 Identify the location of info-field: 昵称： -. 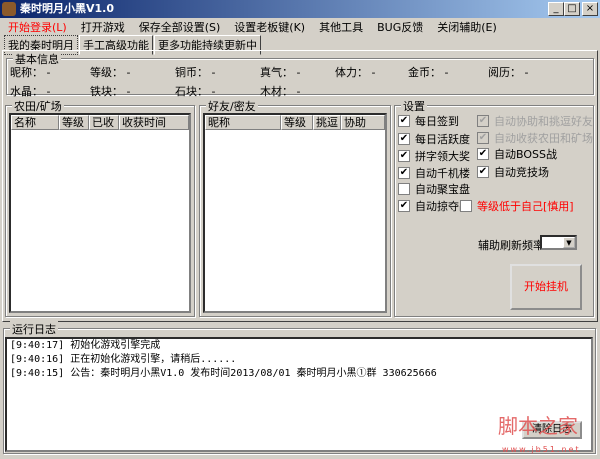
(30, 72).